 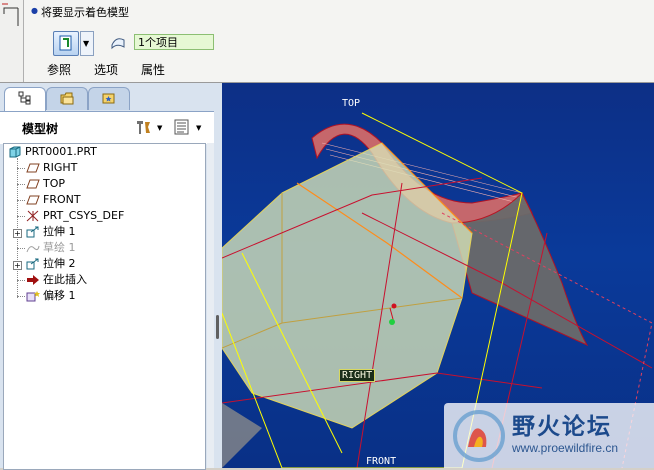 I want to click on dashboard-feature-icon-area, so click(x=12, y=41).